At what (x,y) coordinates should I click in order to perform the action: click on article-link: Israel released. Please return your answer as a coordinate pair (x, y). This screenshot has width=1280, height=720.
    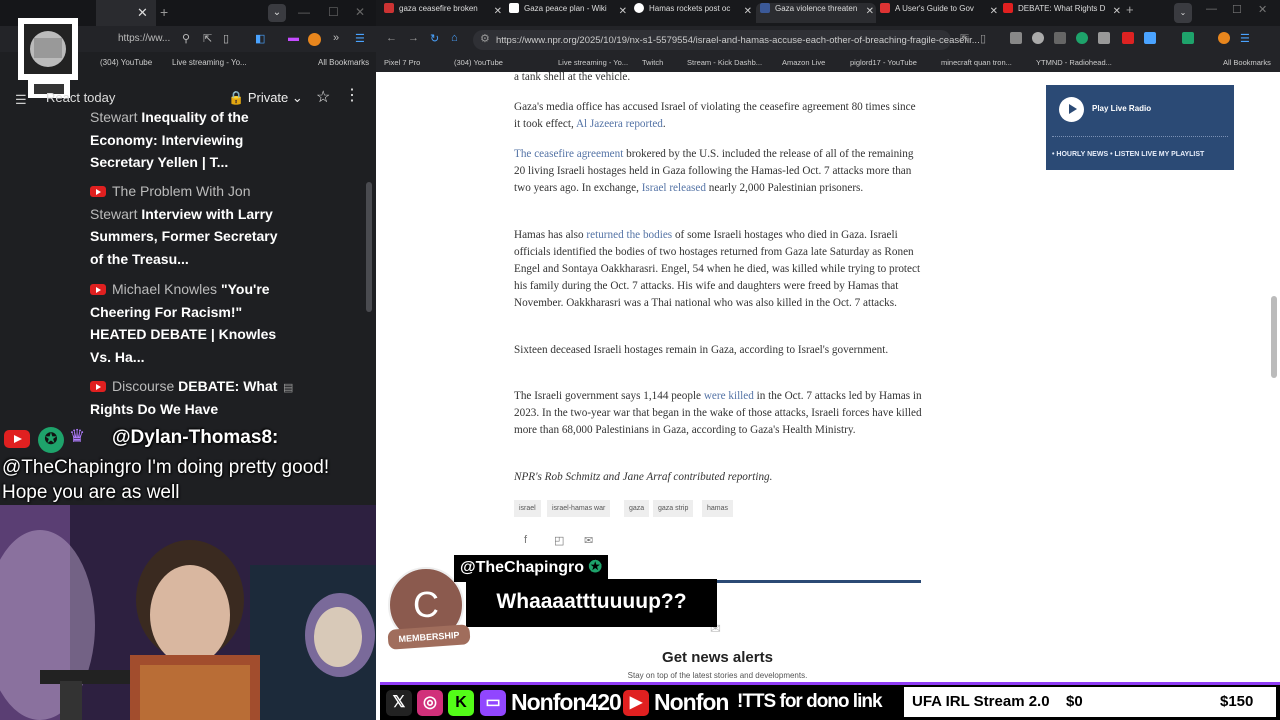
    Looking at the image, I should click on (674, 188).